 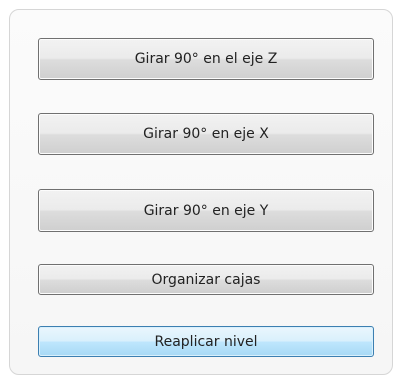 I want to click on rotate-z-button: Girar 90° en el eje Z, so click(x=206, y=59).